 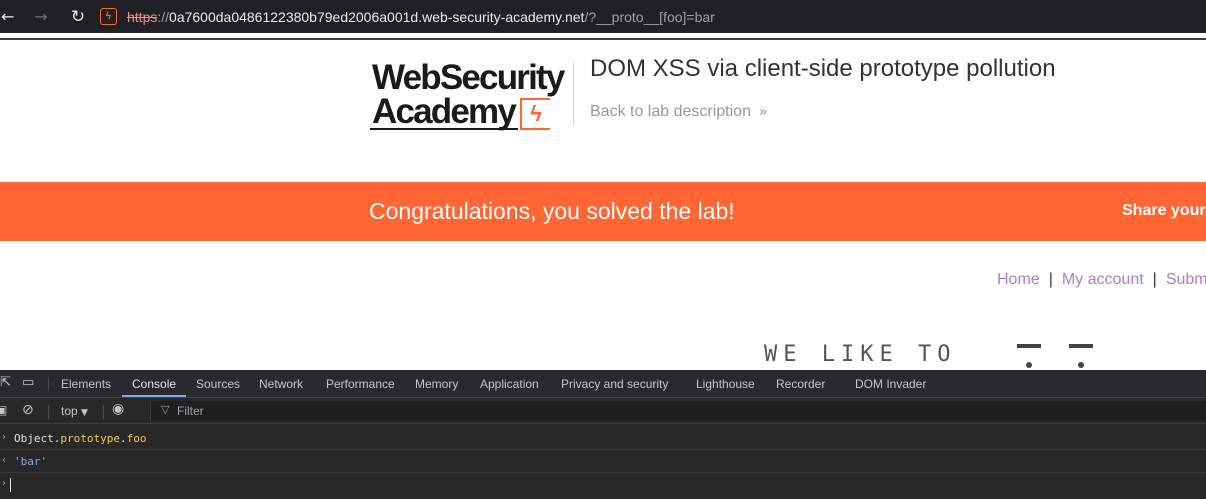 What do you see at coordinates (552, 211) in the screenshot?
I see `congratulations-message: Congratulations, you solved the lab!` at bounding box center [552, 211].